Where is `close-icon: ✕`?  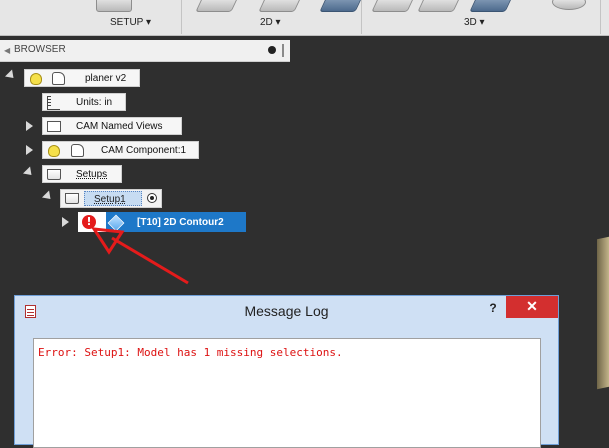 close-icon: ✕ is located at coordinates (532, 306).